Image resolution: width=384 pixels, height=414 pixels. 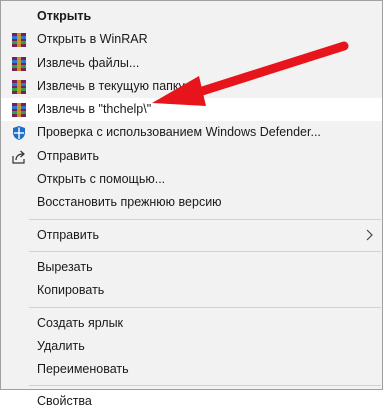 What do you see at coordinates (64, 16) in the screenshot?
I see `menu-item-label: Открыть` at bounding box center [64, 16].